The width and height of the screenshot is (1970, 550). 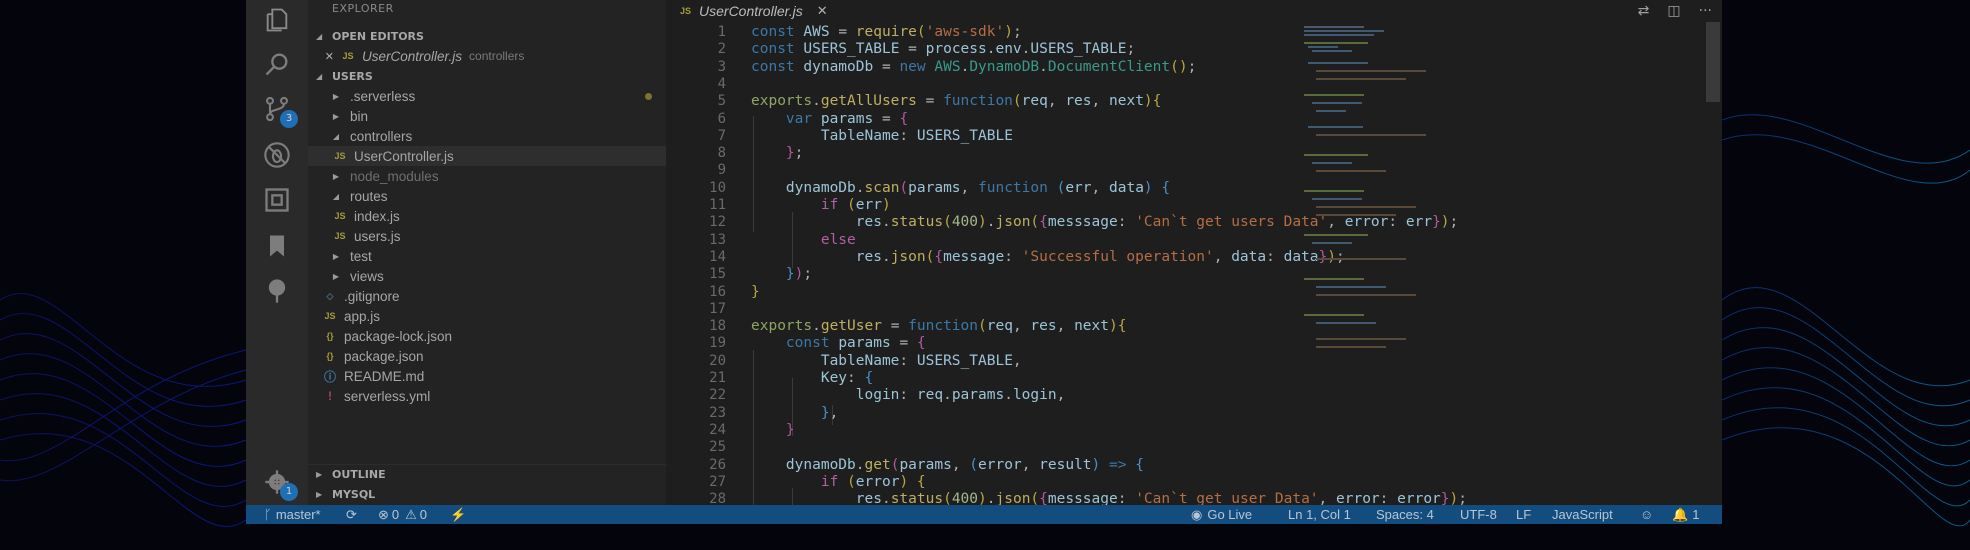 I want to click on tree-item-serverless: ▶ .serverless, so click(x=487, y=96).